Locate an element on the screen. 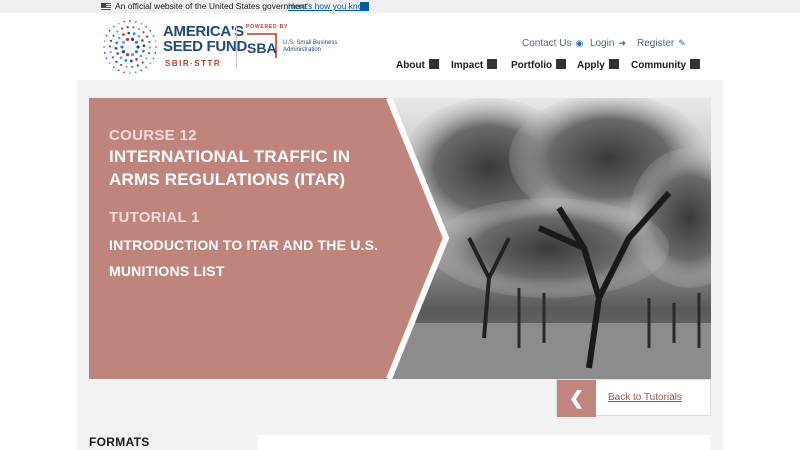 This screenshot has height=450, width=800. heres-how-you-know-link: Here's how you know is located at coordinates (328, 6).